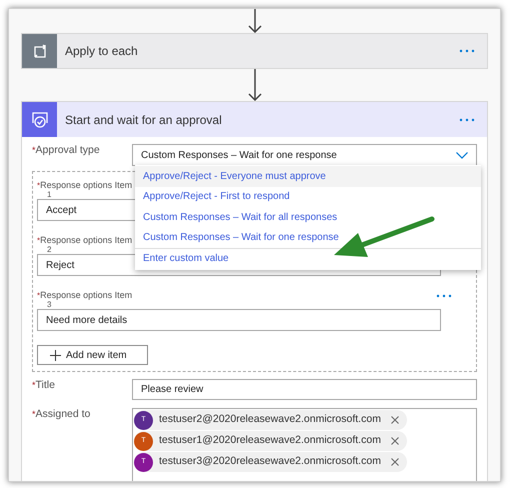  I want to click on step-title: Start and wait for an approval, so click(144, 120).